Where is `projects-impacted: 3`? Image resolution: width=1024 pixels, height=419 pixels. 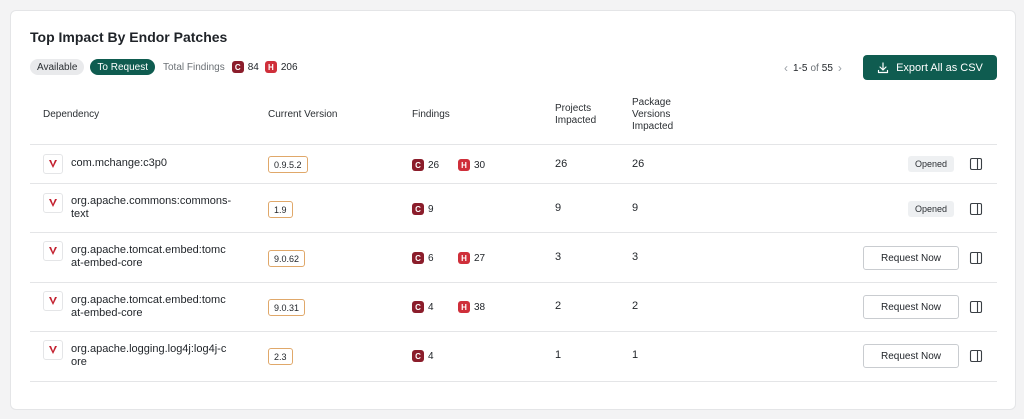
projects-impacted: 3 is located at coordinates (558, 257).